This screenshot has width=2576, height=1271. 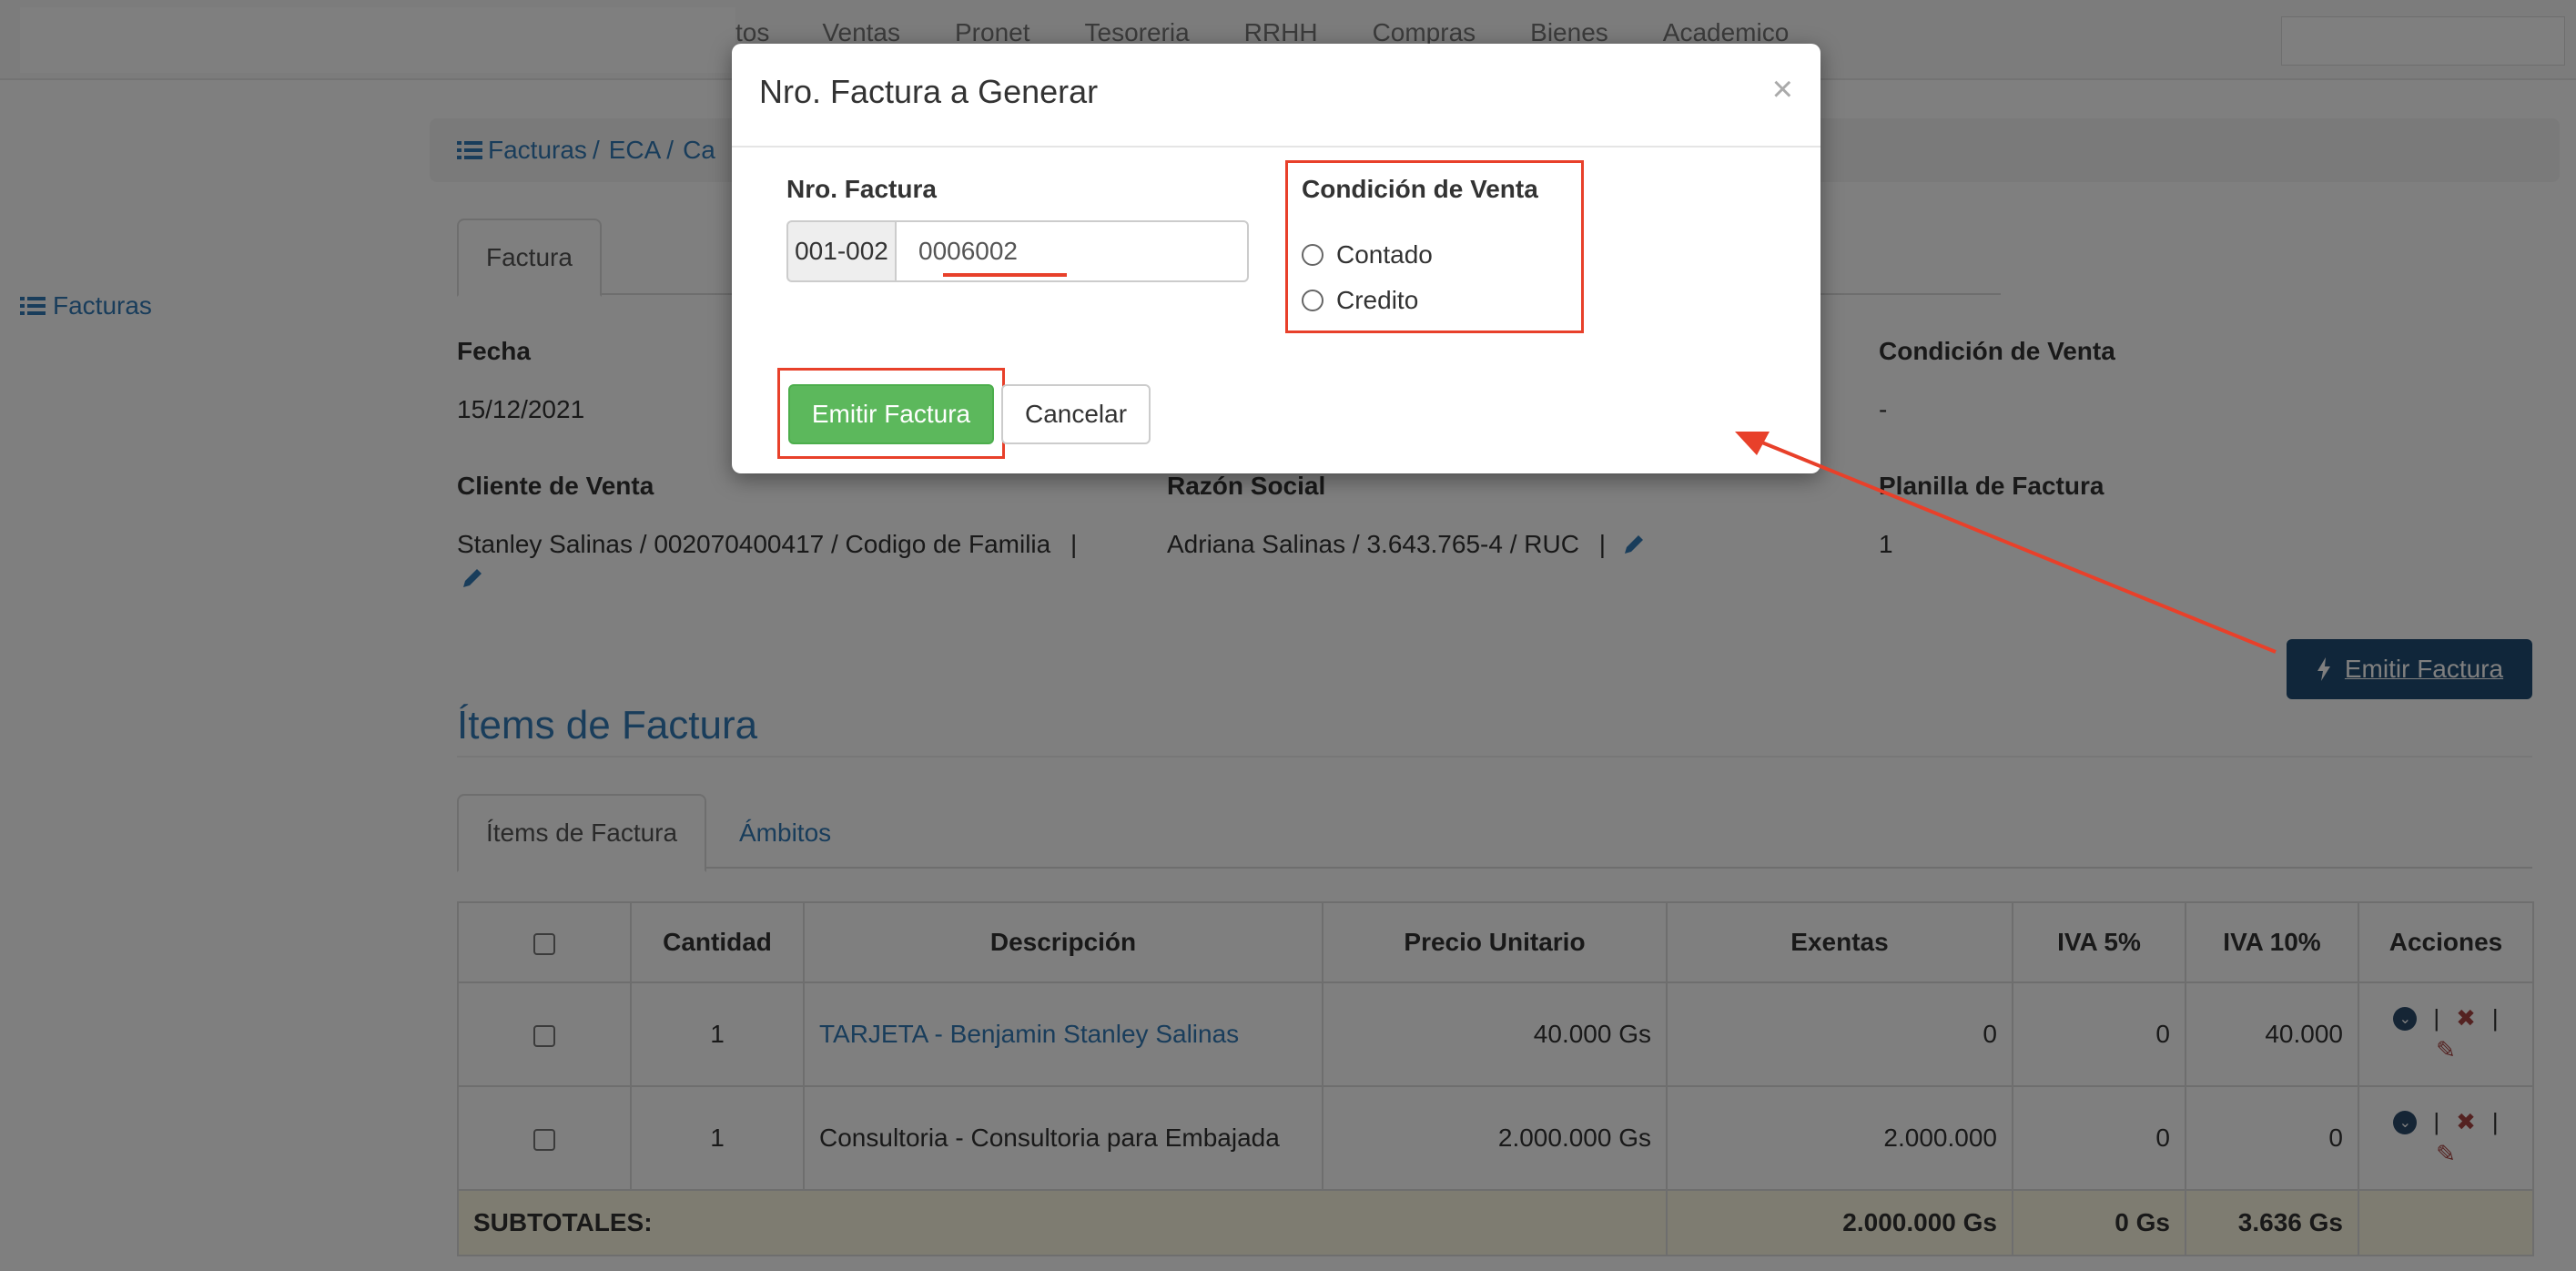 I want to click on cancel-button: Cancelar, so click(x=1076, y=414).